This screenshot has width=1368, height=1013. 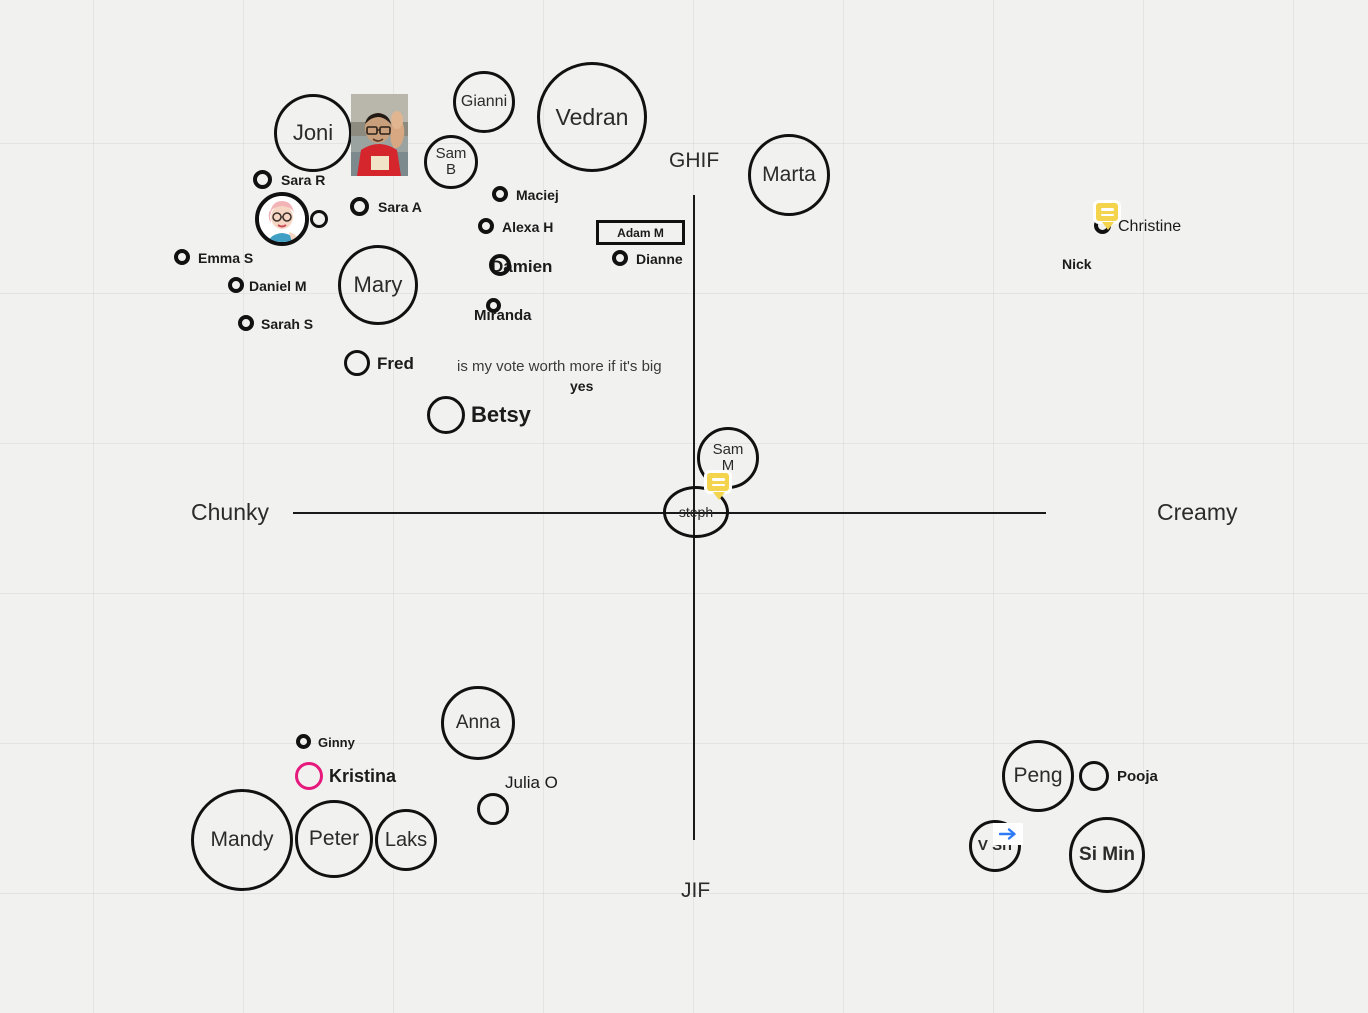 I want to click on participant-label: Joni, so click(x=313, y=133).